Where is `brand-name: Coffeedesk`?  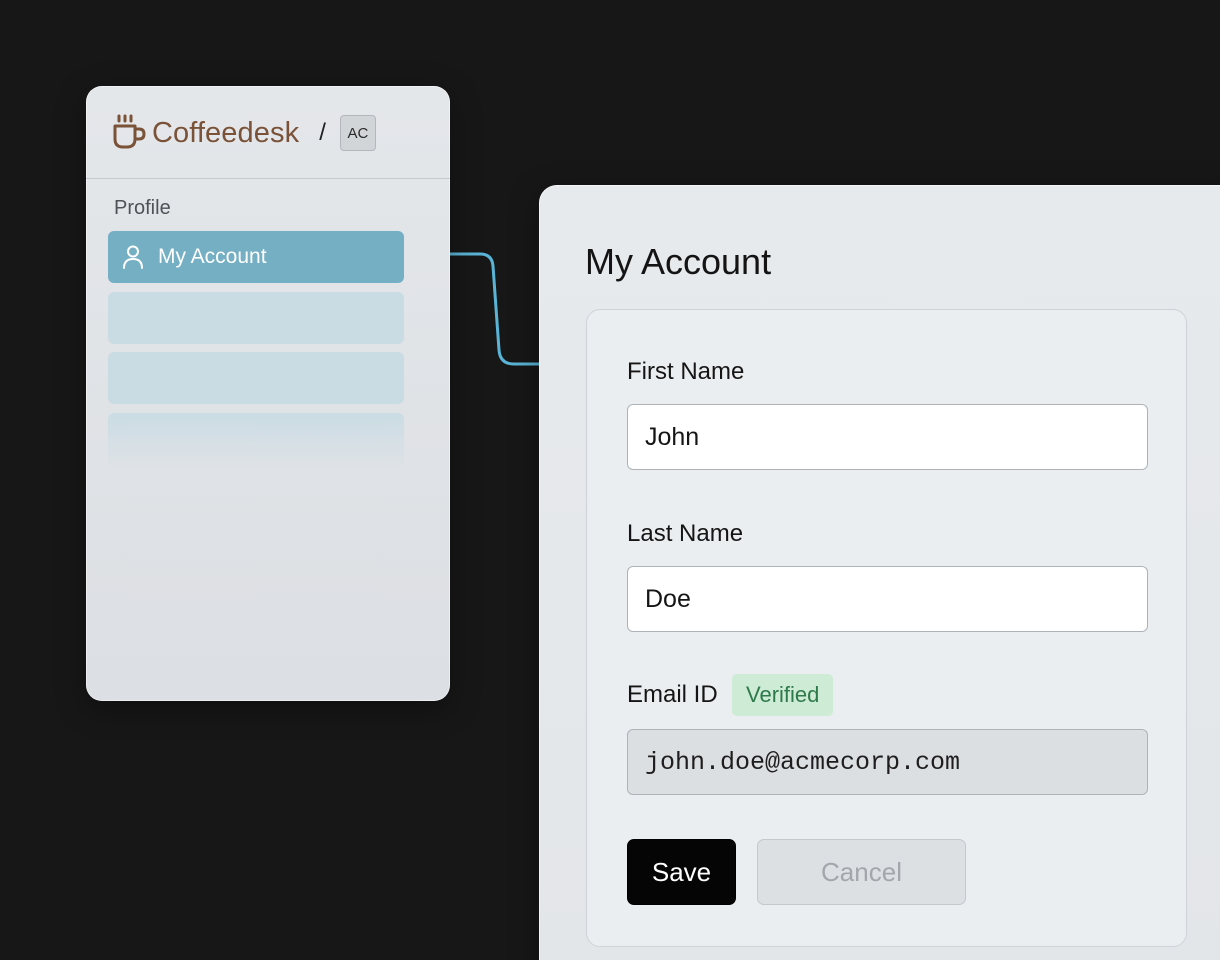 brand-name: Coffeedesk is located at coordinates (226, 132).